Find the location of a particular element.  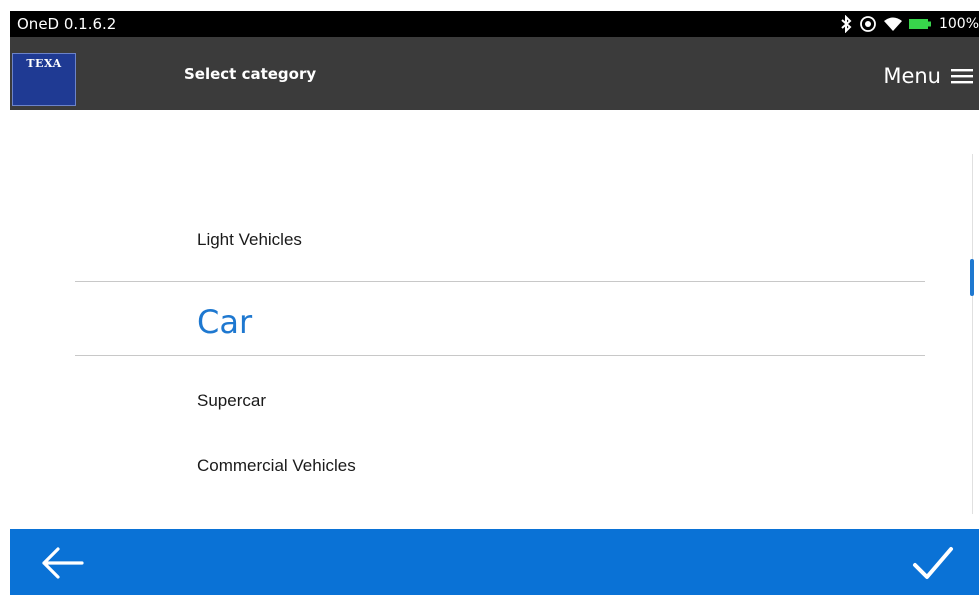

status-bar: OneD 0.1.6.2 100% is located at coordinates (494, 24).